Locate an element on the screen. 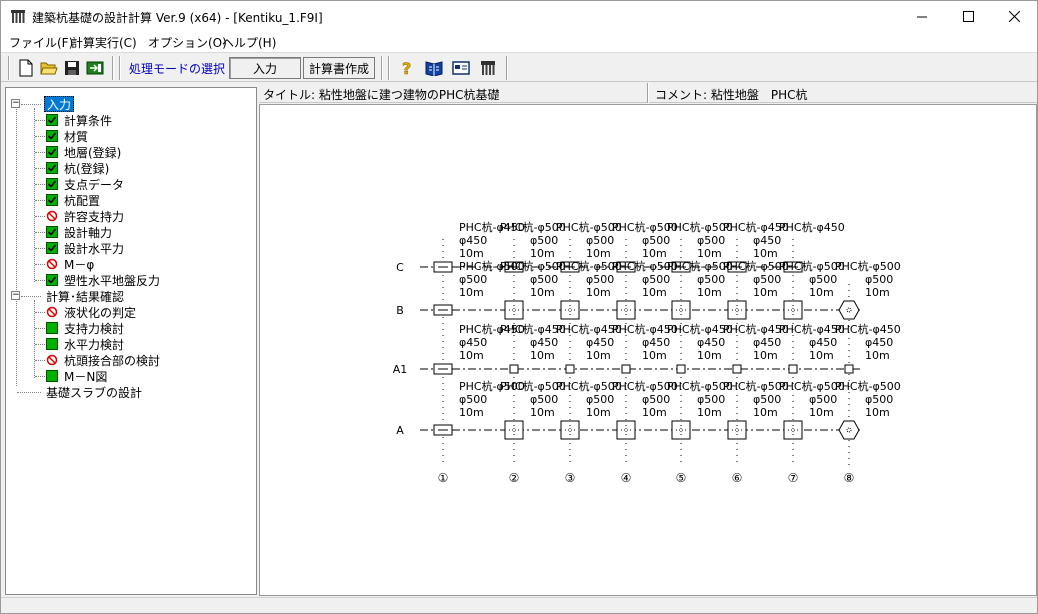 Image resolution: width=1038 pixels, height=614 pixels. tree-item: 杭頭接合部の検討 is located at coordinates (103, 360).